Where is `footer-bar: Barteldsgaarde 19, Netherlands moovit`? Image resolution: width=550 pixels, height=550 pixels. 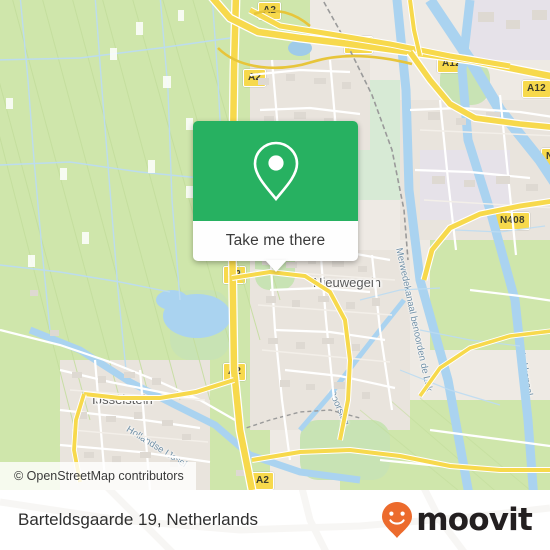
footer-bar: Barteldsgaarde 19, Netherlands moovit is located at coordinates (275, 520).